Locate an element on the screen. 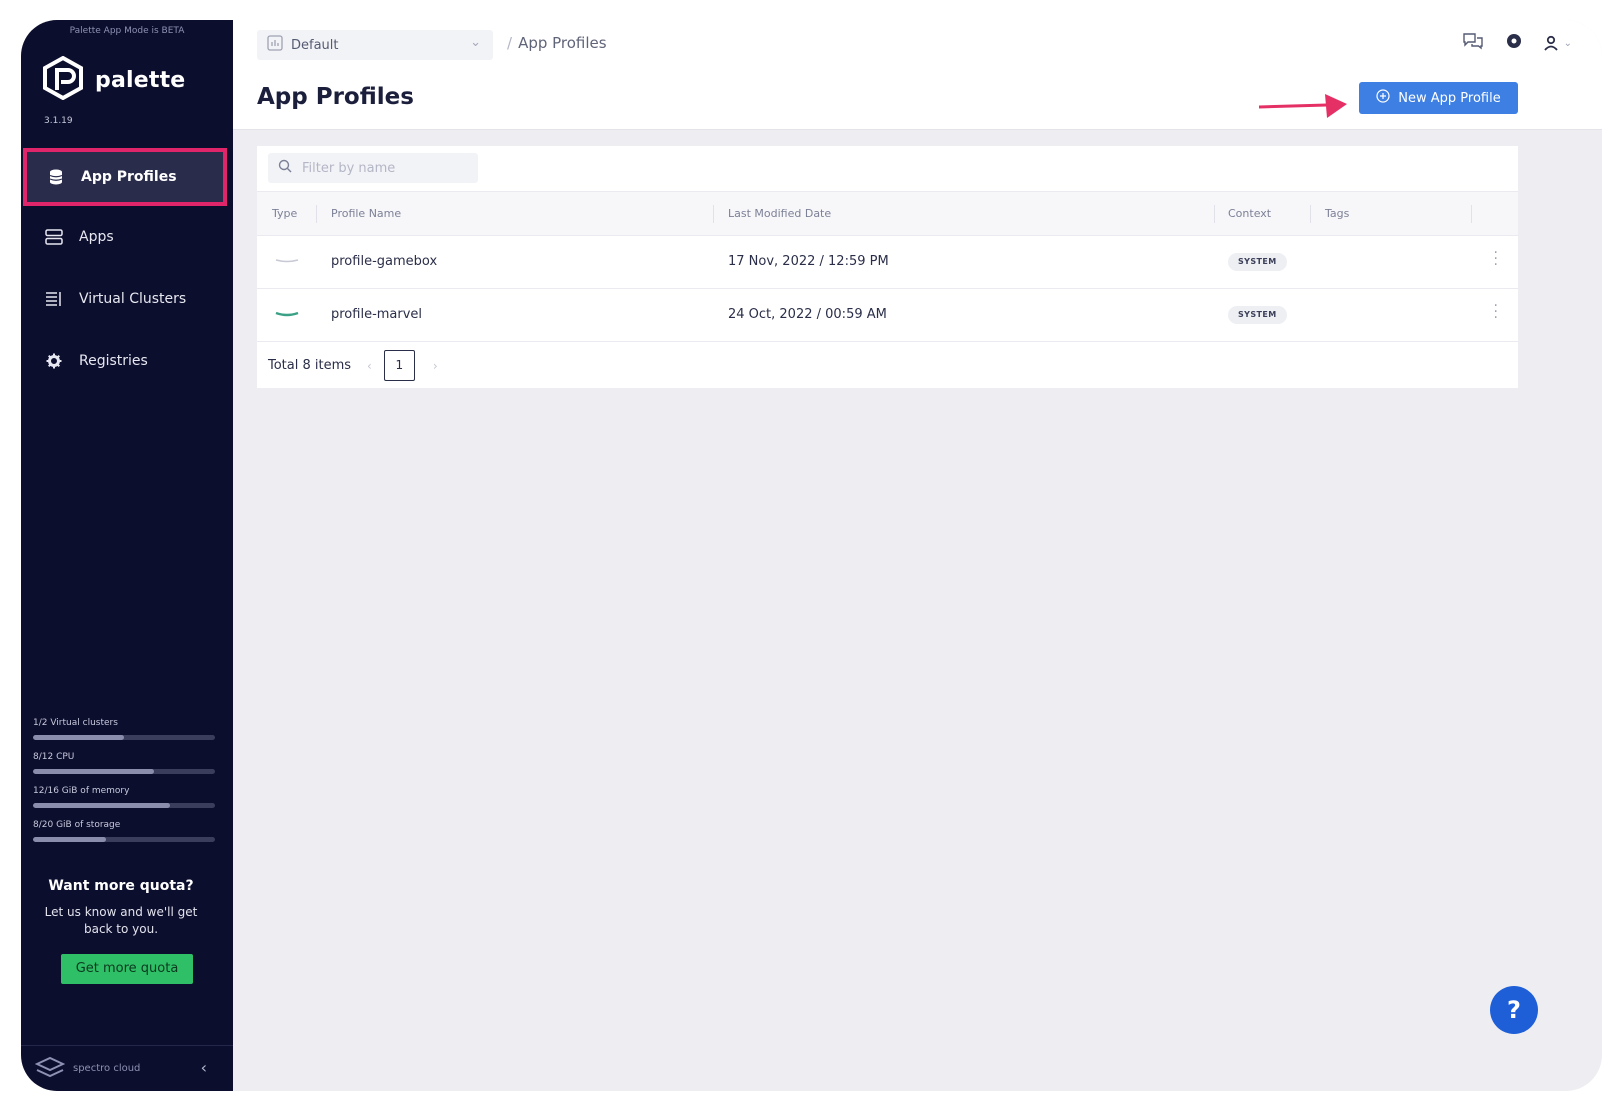 This screenshot has height=1111, width=1621. project-name: Default is located at coordinates (315, 45).